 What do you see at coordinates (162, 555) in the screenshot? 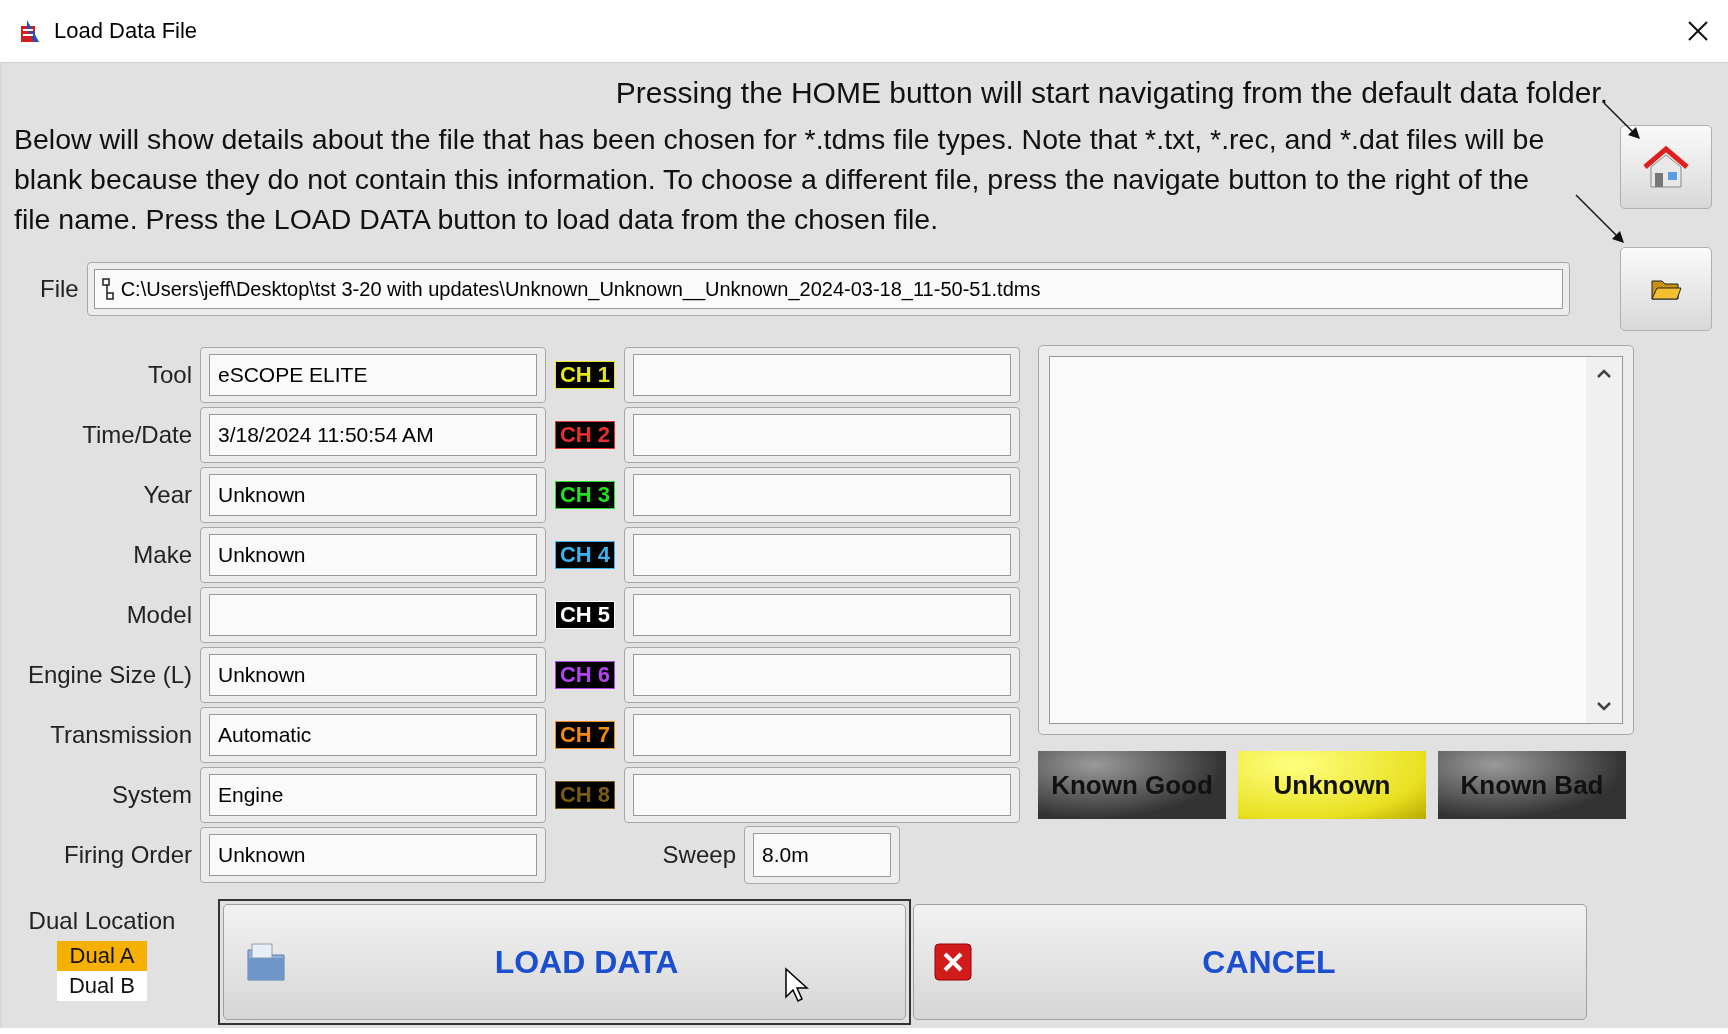
I see `field-label: Make` at bounding box center [162, 555].